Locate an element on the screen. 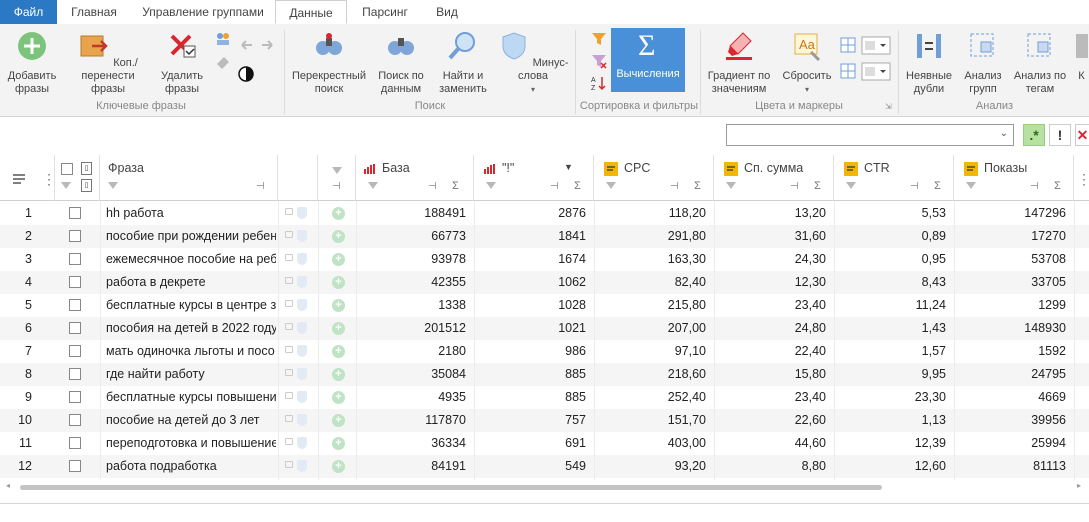 The image size is (1089, 522). shows-cell: 39956 is located at coordinates (1010, 420).